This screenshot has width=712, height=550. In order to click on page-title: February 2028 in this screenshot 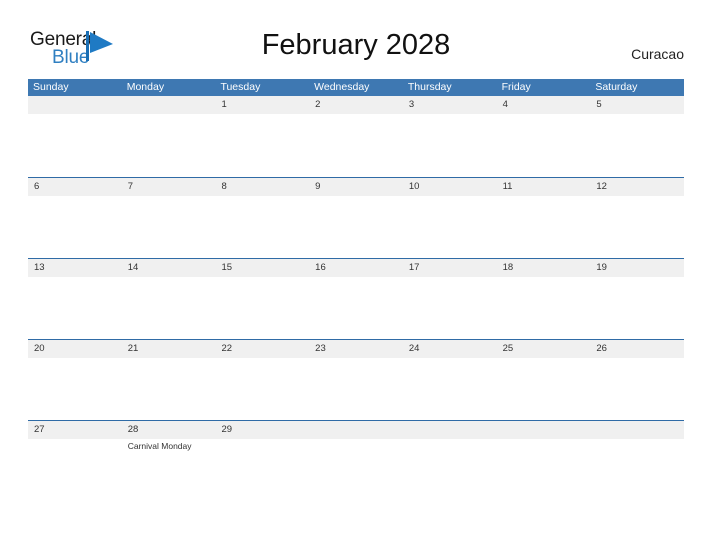, I will do `click(356, 45)`.